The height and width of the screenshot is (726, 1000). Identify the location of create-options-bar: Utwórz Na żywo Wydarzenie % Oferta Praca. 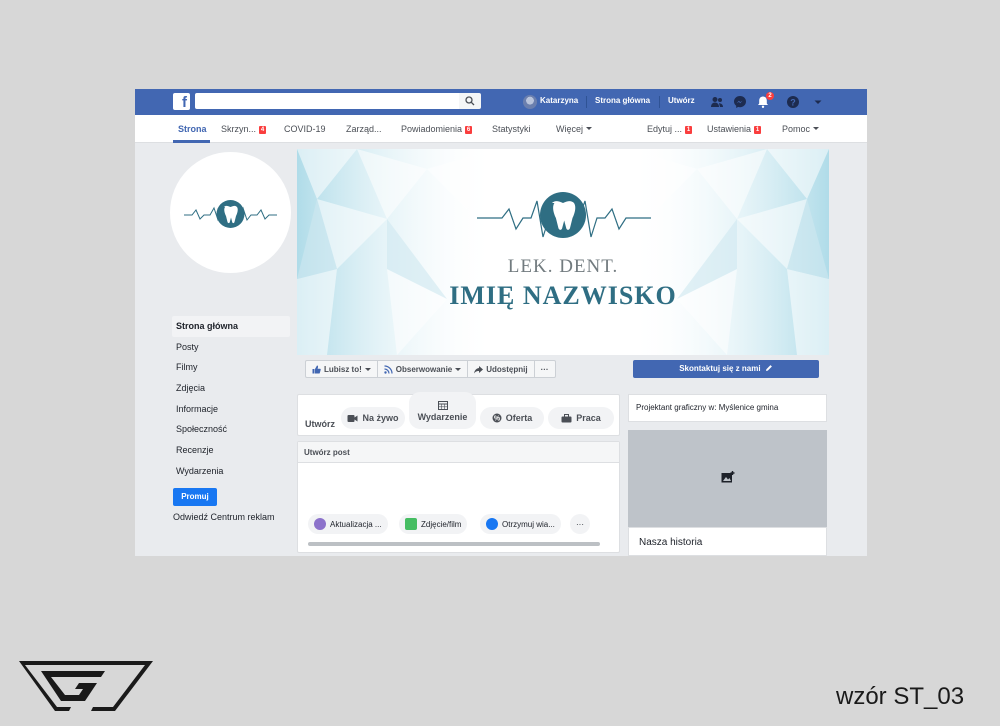
(458, 414).